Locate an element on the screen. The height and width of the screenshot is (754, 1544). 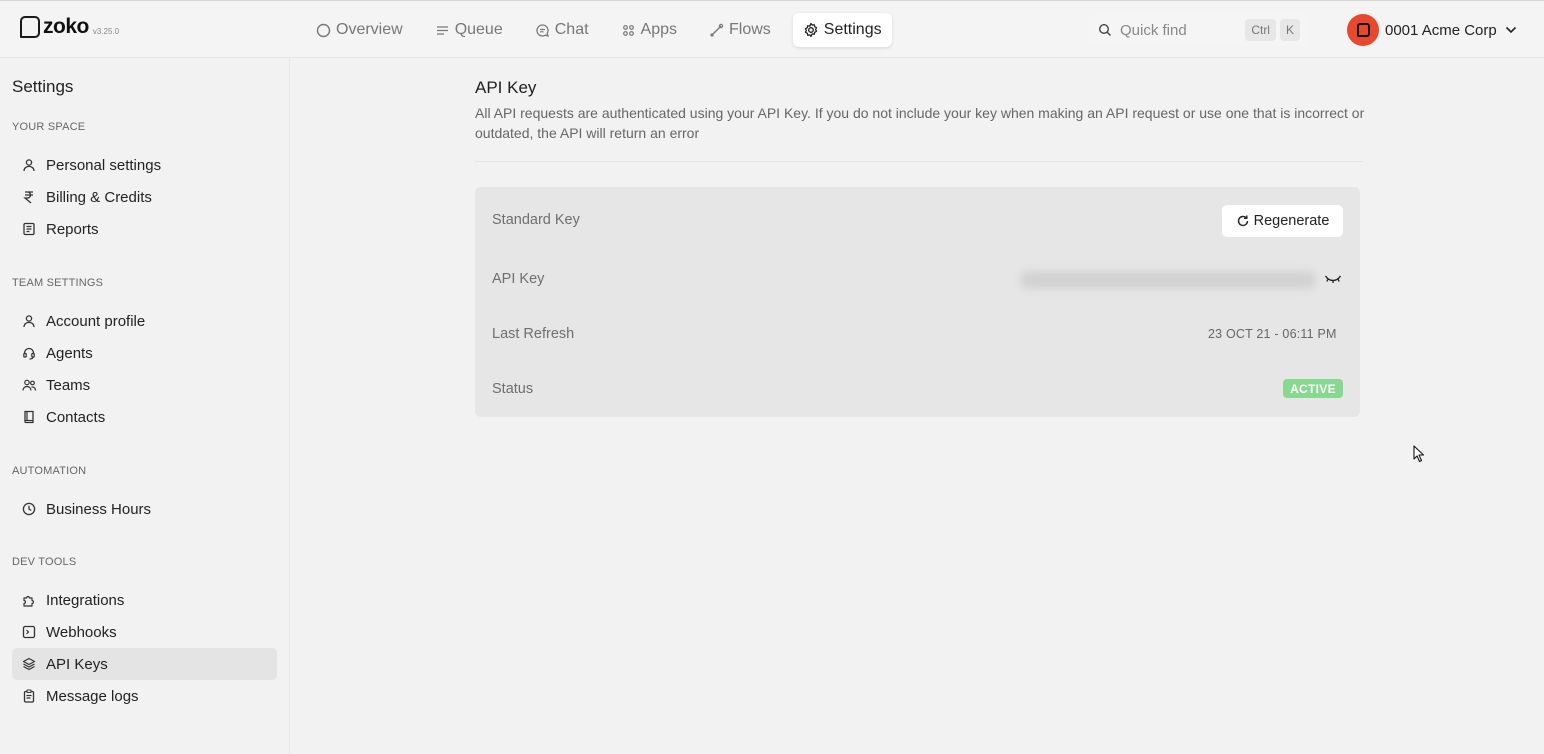
headset-icon is located at coordinates (29, 353).